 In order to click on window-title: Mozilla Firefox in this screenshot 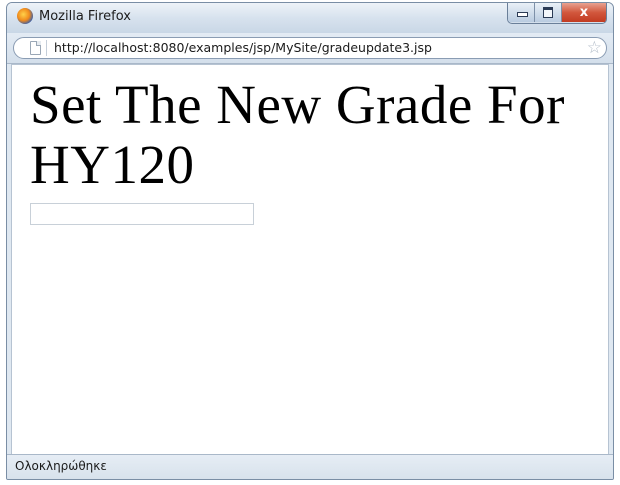, I will do `click(85, 16)`.